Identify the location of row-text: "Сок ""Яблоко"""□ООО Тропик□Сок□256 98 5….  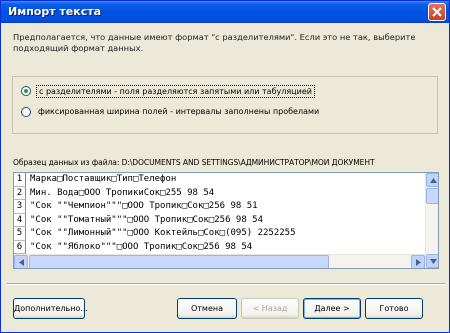
(141, 246).